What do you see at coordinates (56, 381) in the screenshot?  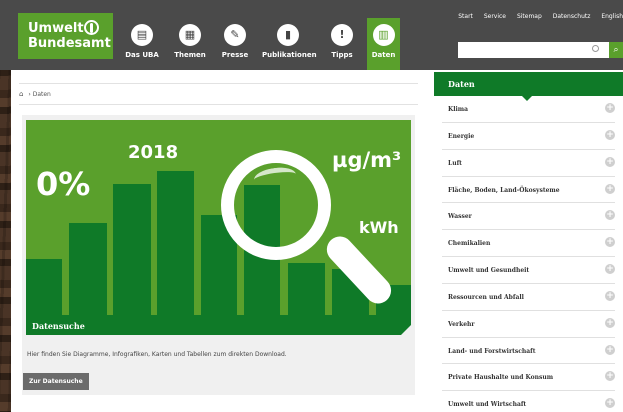 I see `zur-datensuche-button: Zur Datensuche` at bounding box center [56, 381].